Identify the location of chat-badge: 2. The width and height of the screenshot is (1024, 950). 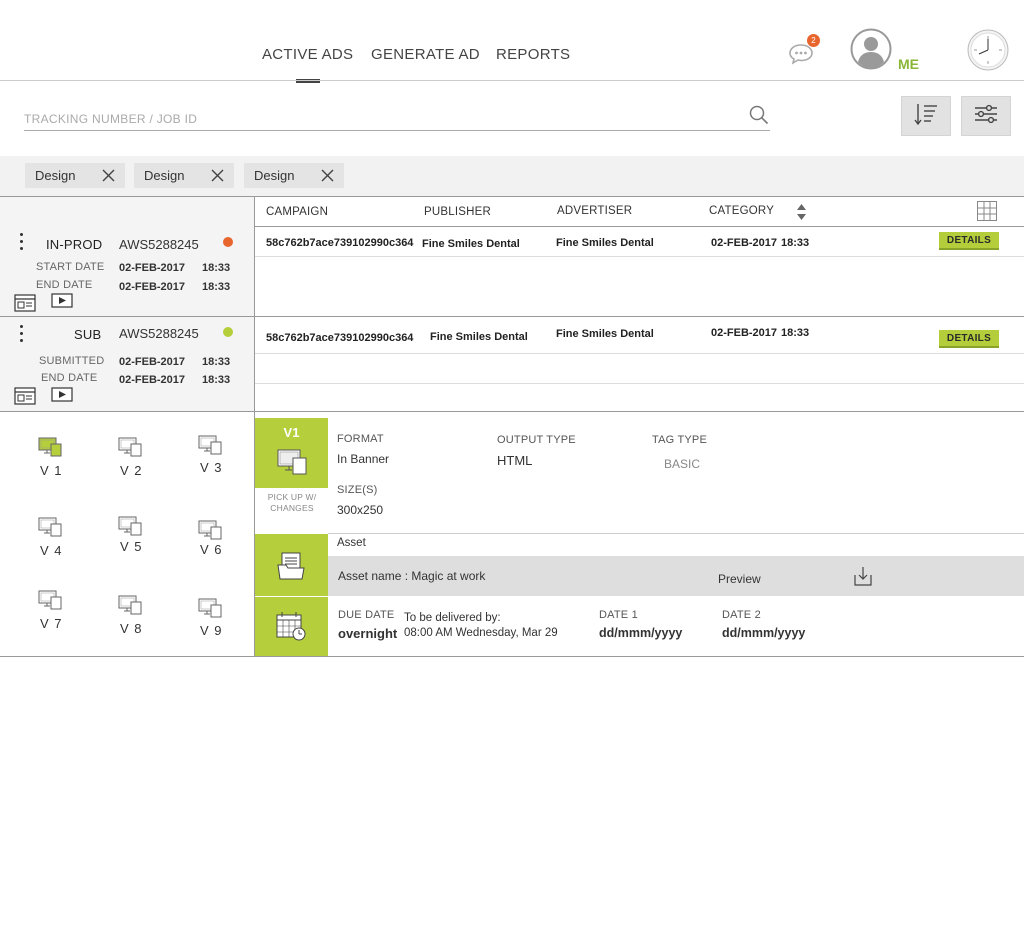
(813, 40).